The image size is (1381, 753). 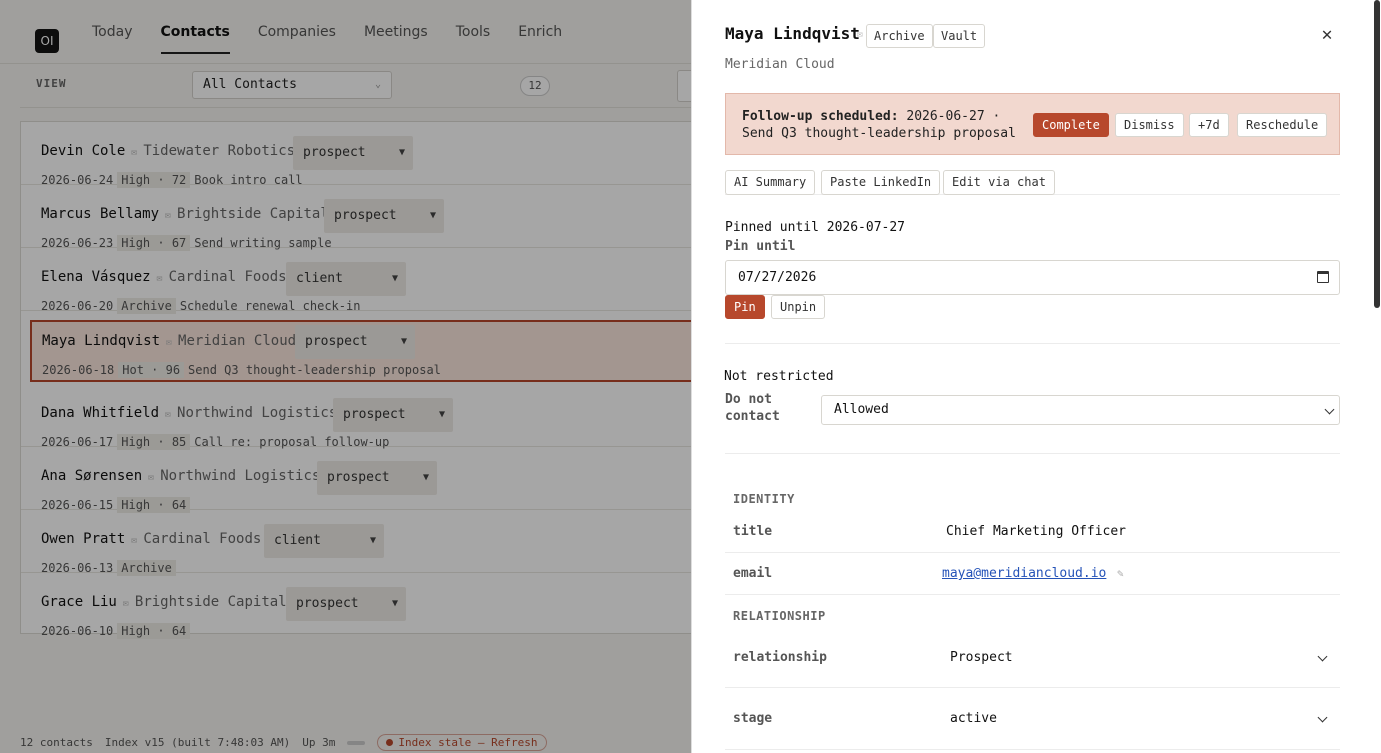 I want to click on close-icon: ✕, so click(x=1327, y=35).